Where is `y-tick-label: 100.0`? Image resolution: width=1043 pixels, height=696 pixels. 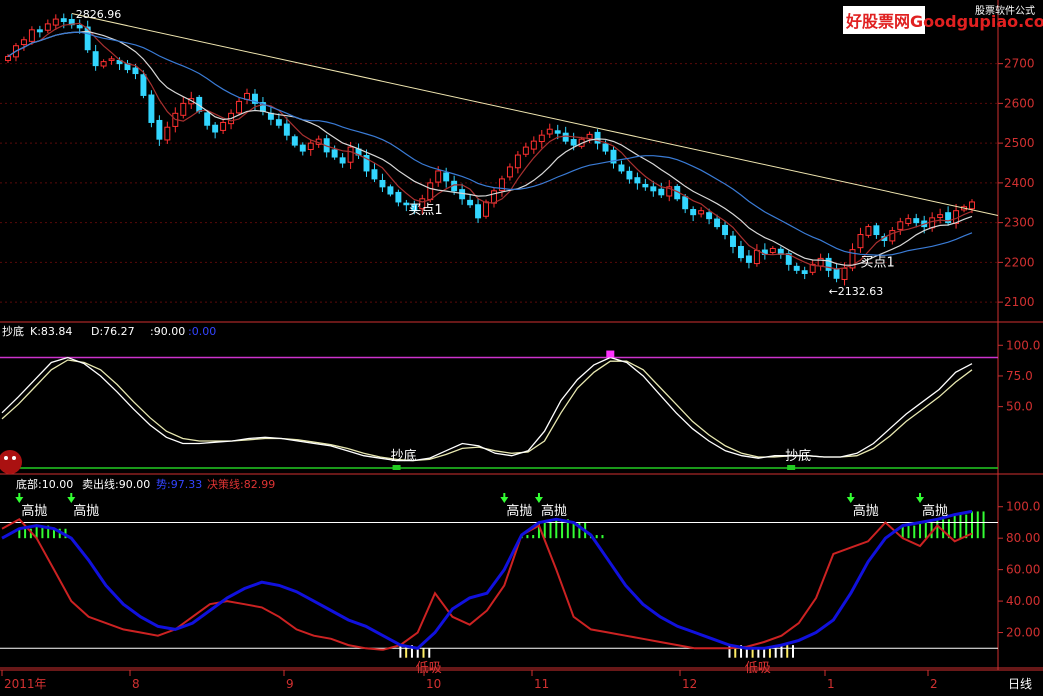
y-tick-label: 100.0 is located at coordinates (1023, 345).